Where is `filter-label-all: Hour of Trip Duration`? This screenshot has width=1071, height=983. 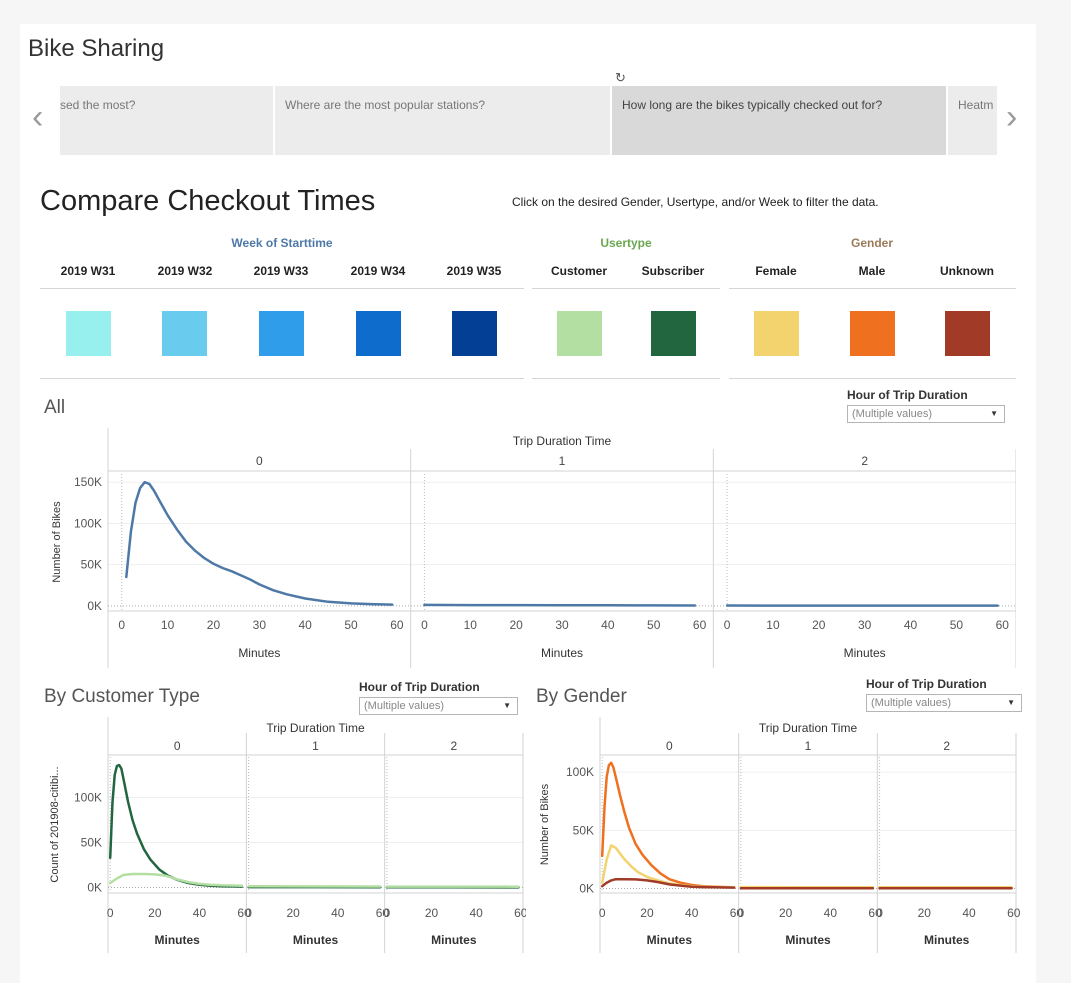
filter-label-all: Hour of Trip Duration is located at coordinates (907, 395).